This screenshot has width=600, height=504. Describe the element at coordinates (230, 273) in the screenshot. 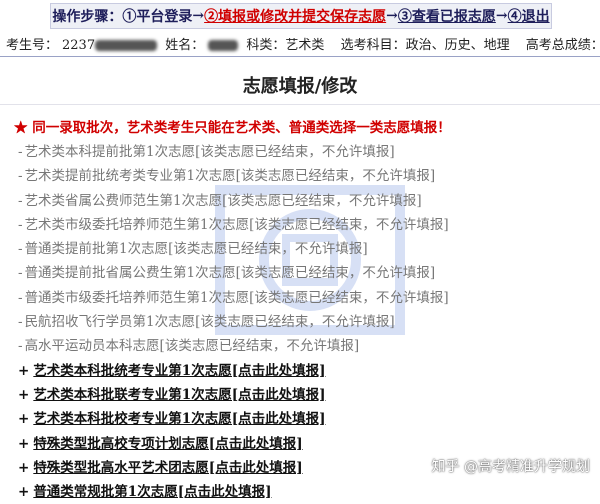

I see `application-label: 普通类提前批省属公费生第1次志愿[该类志愿已经结束，不允许填报]` at that location.